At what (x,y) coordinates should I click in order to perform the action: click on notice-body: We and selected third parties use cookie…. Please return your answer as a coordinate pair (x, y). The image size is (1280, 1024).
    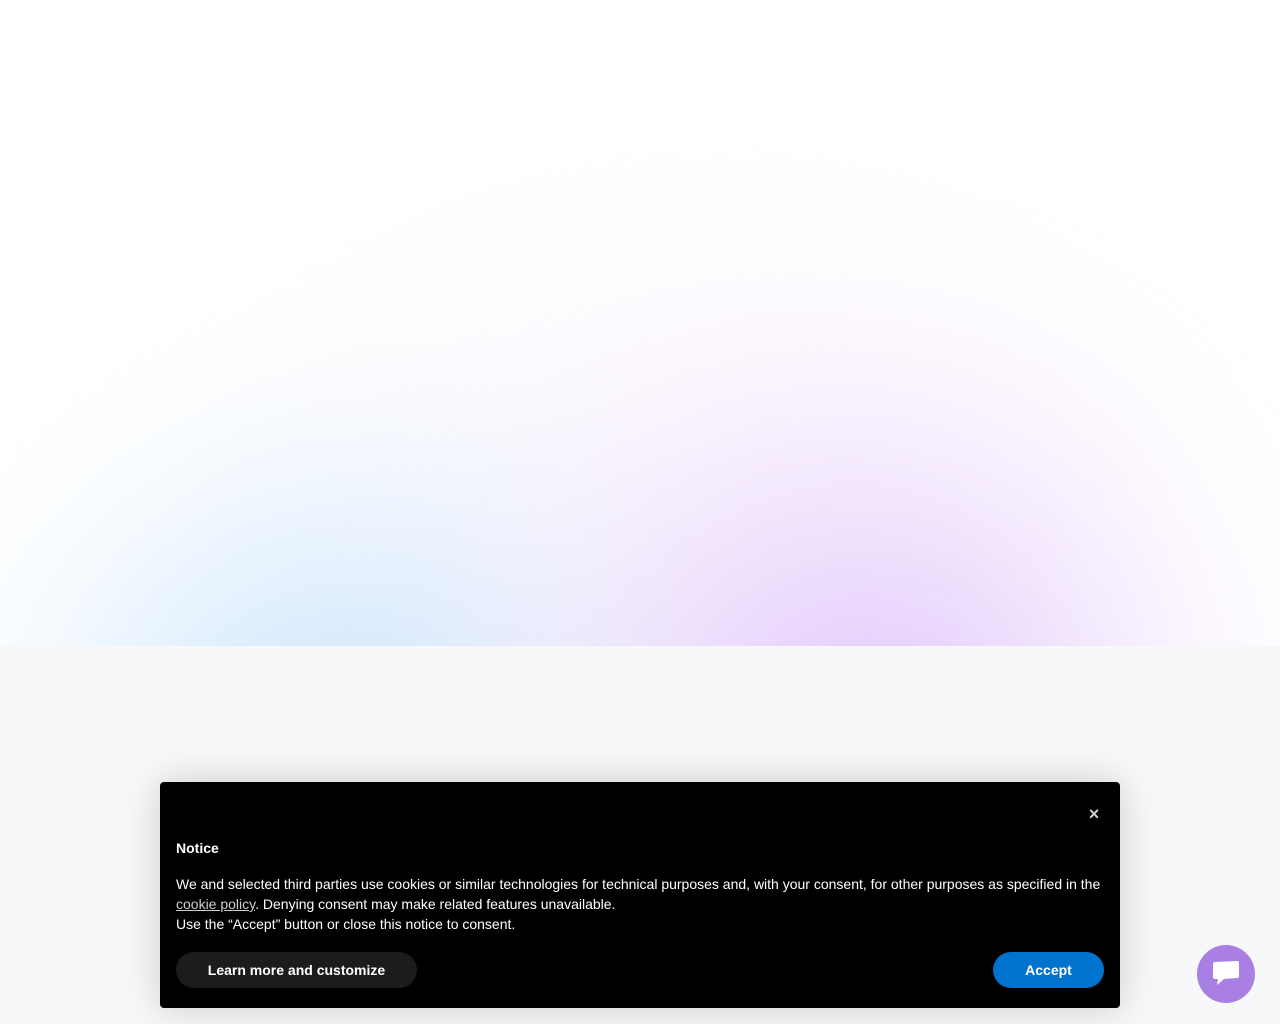
    Looking at the image, I should click on (641, 904).